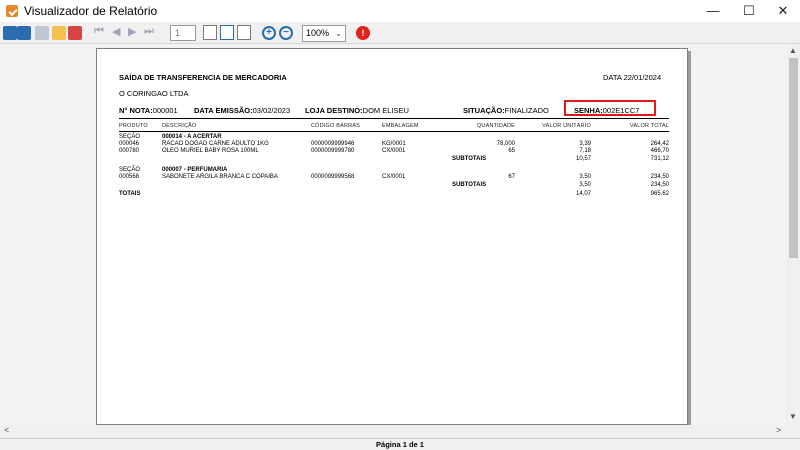 The image size is (800, 450). Describe the element at coordinates (585, 177) in the screenshot. I see `row-unitario: 3,50` at that location.